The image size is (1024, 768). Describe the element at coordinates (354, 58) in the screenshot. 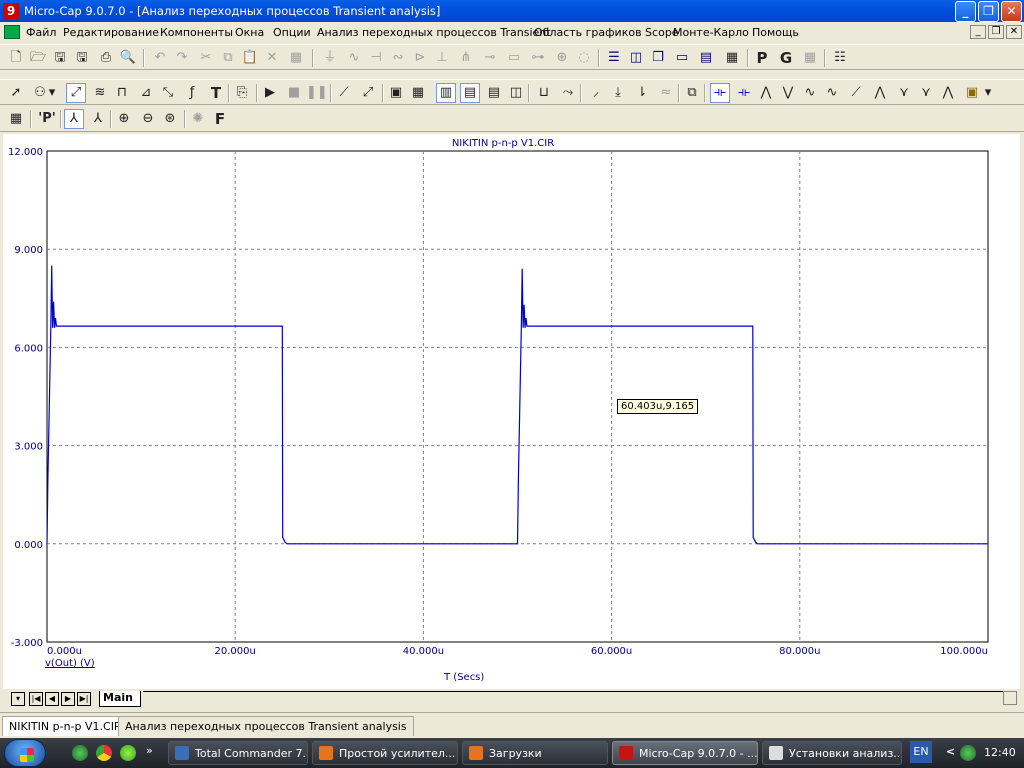

I see `resistor-icon: ∿` at that location.